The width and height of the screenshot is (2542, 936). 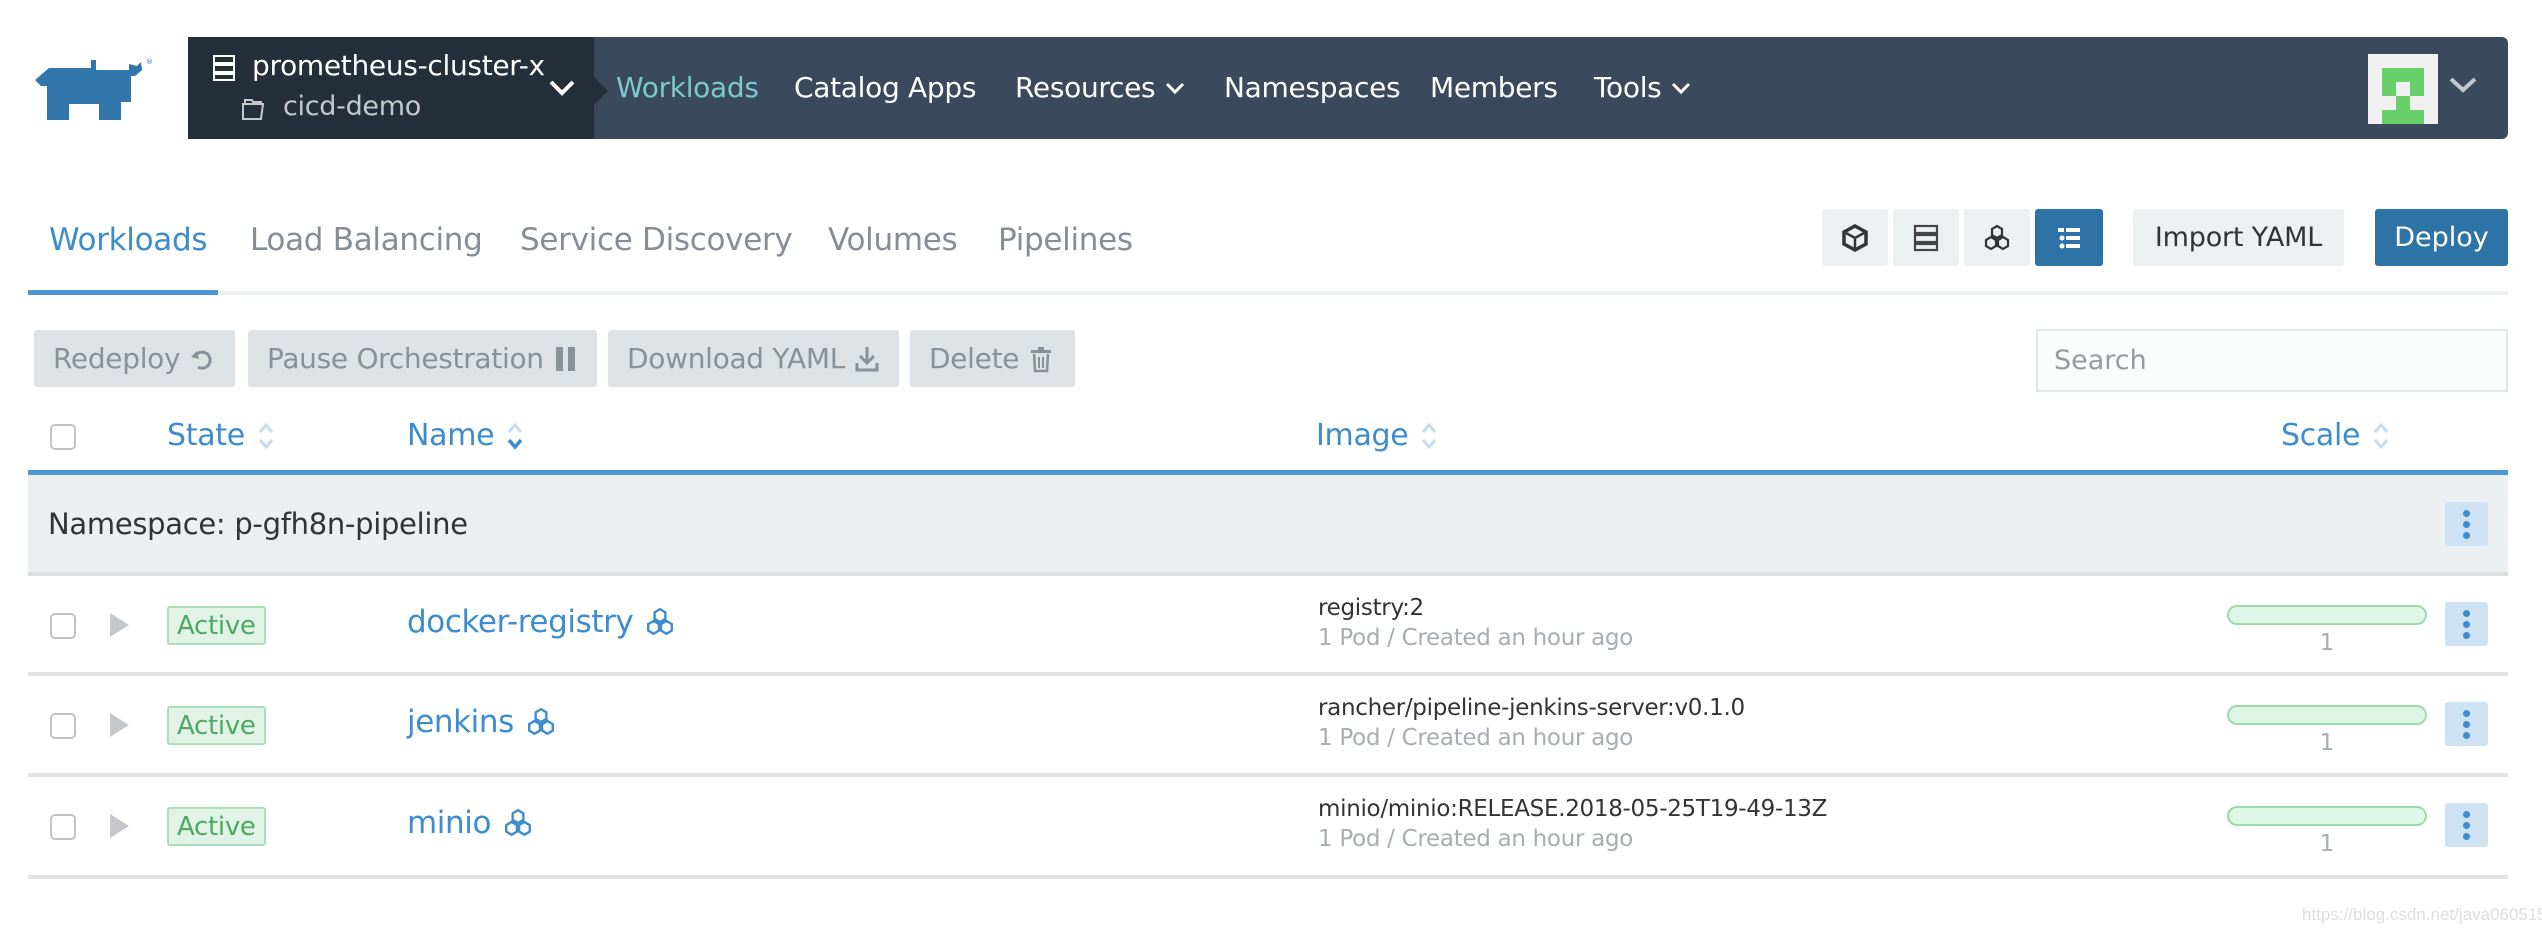 I want to click on nav-namespaces-label: Namespaces, so click(x=1312, y=87).